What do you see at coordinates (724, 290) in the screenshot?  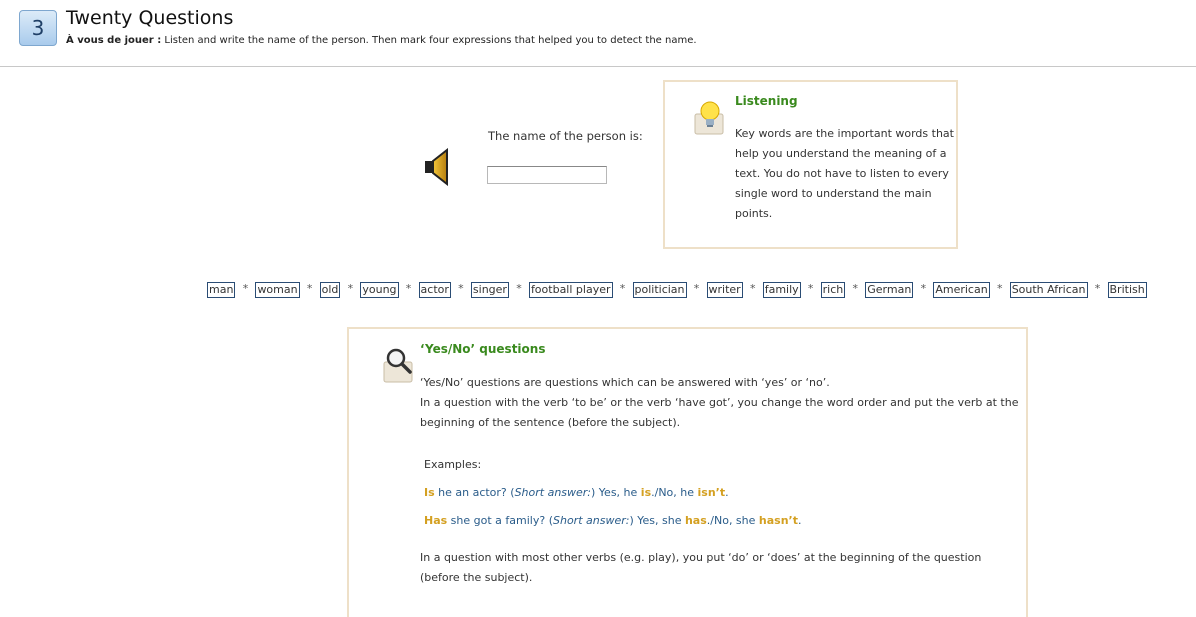 I see `word-option: writer` at bounding box center [724, 290].